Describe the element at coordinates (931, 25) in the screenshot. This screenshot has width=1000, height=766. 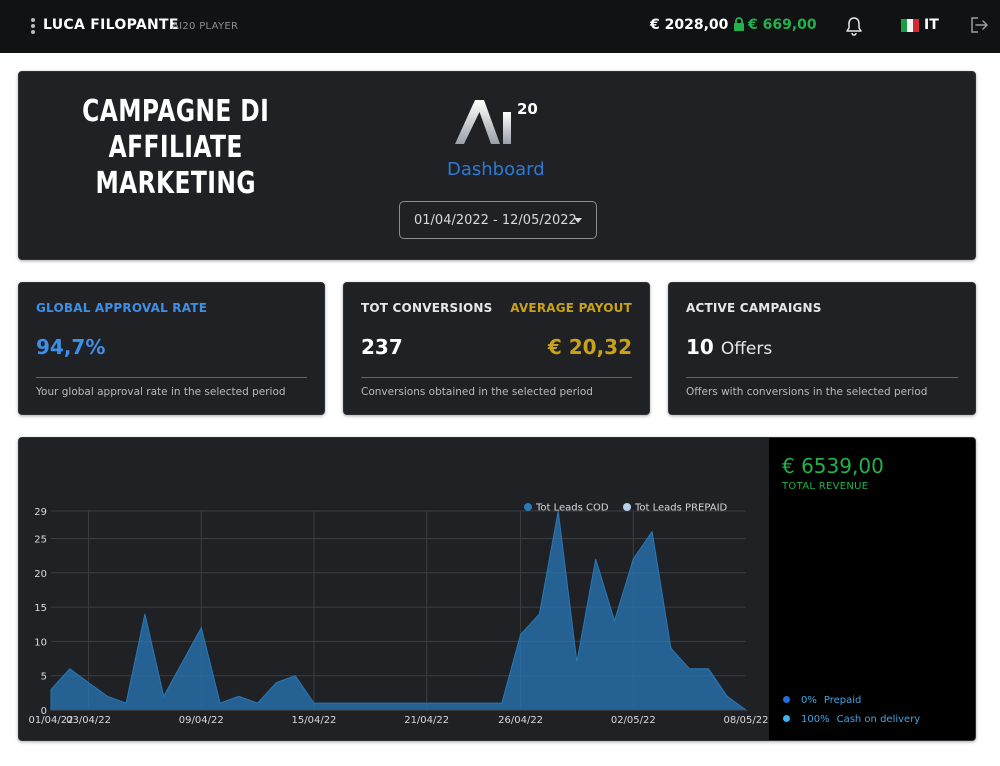
I see `language-selector: IT` at that location.